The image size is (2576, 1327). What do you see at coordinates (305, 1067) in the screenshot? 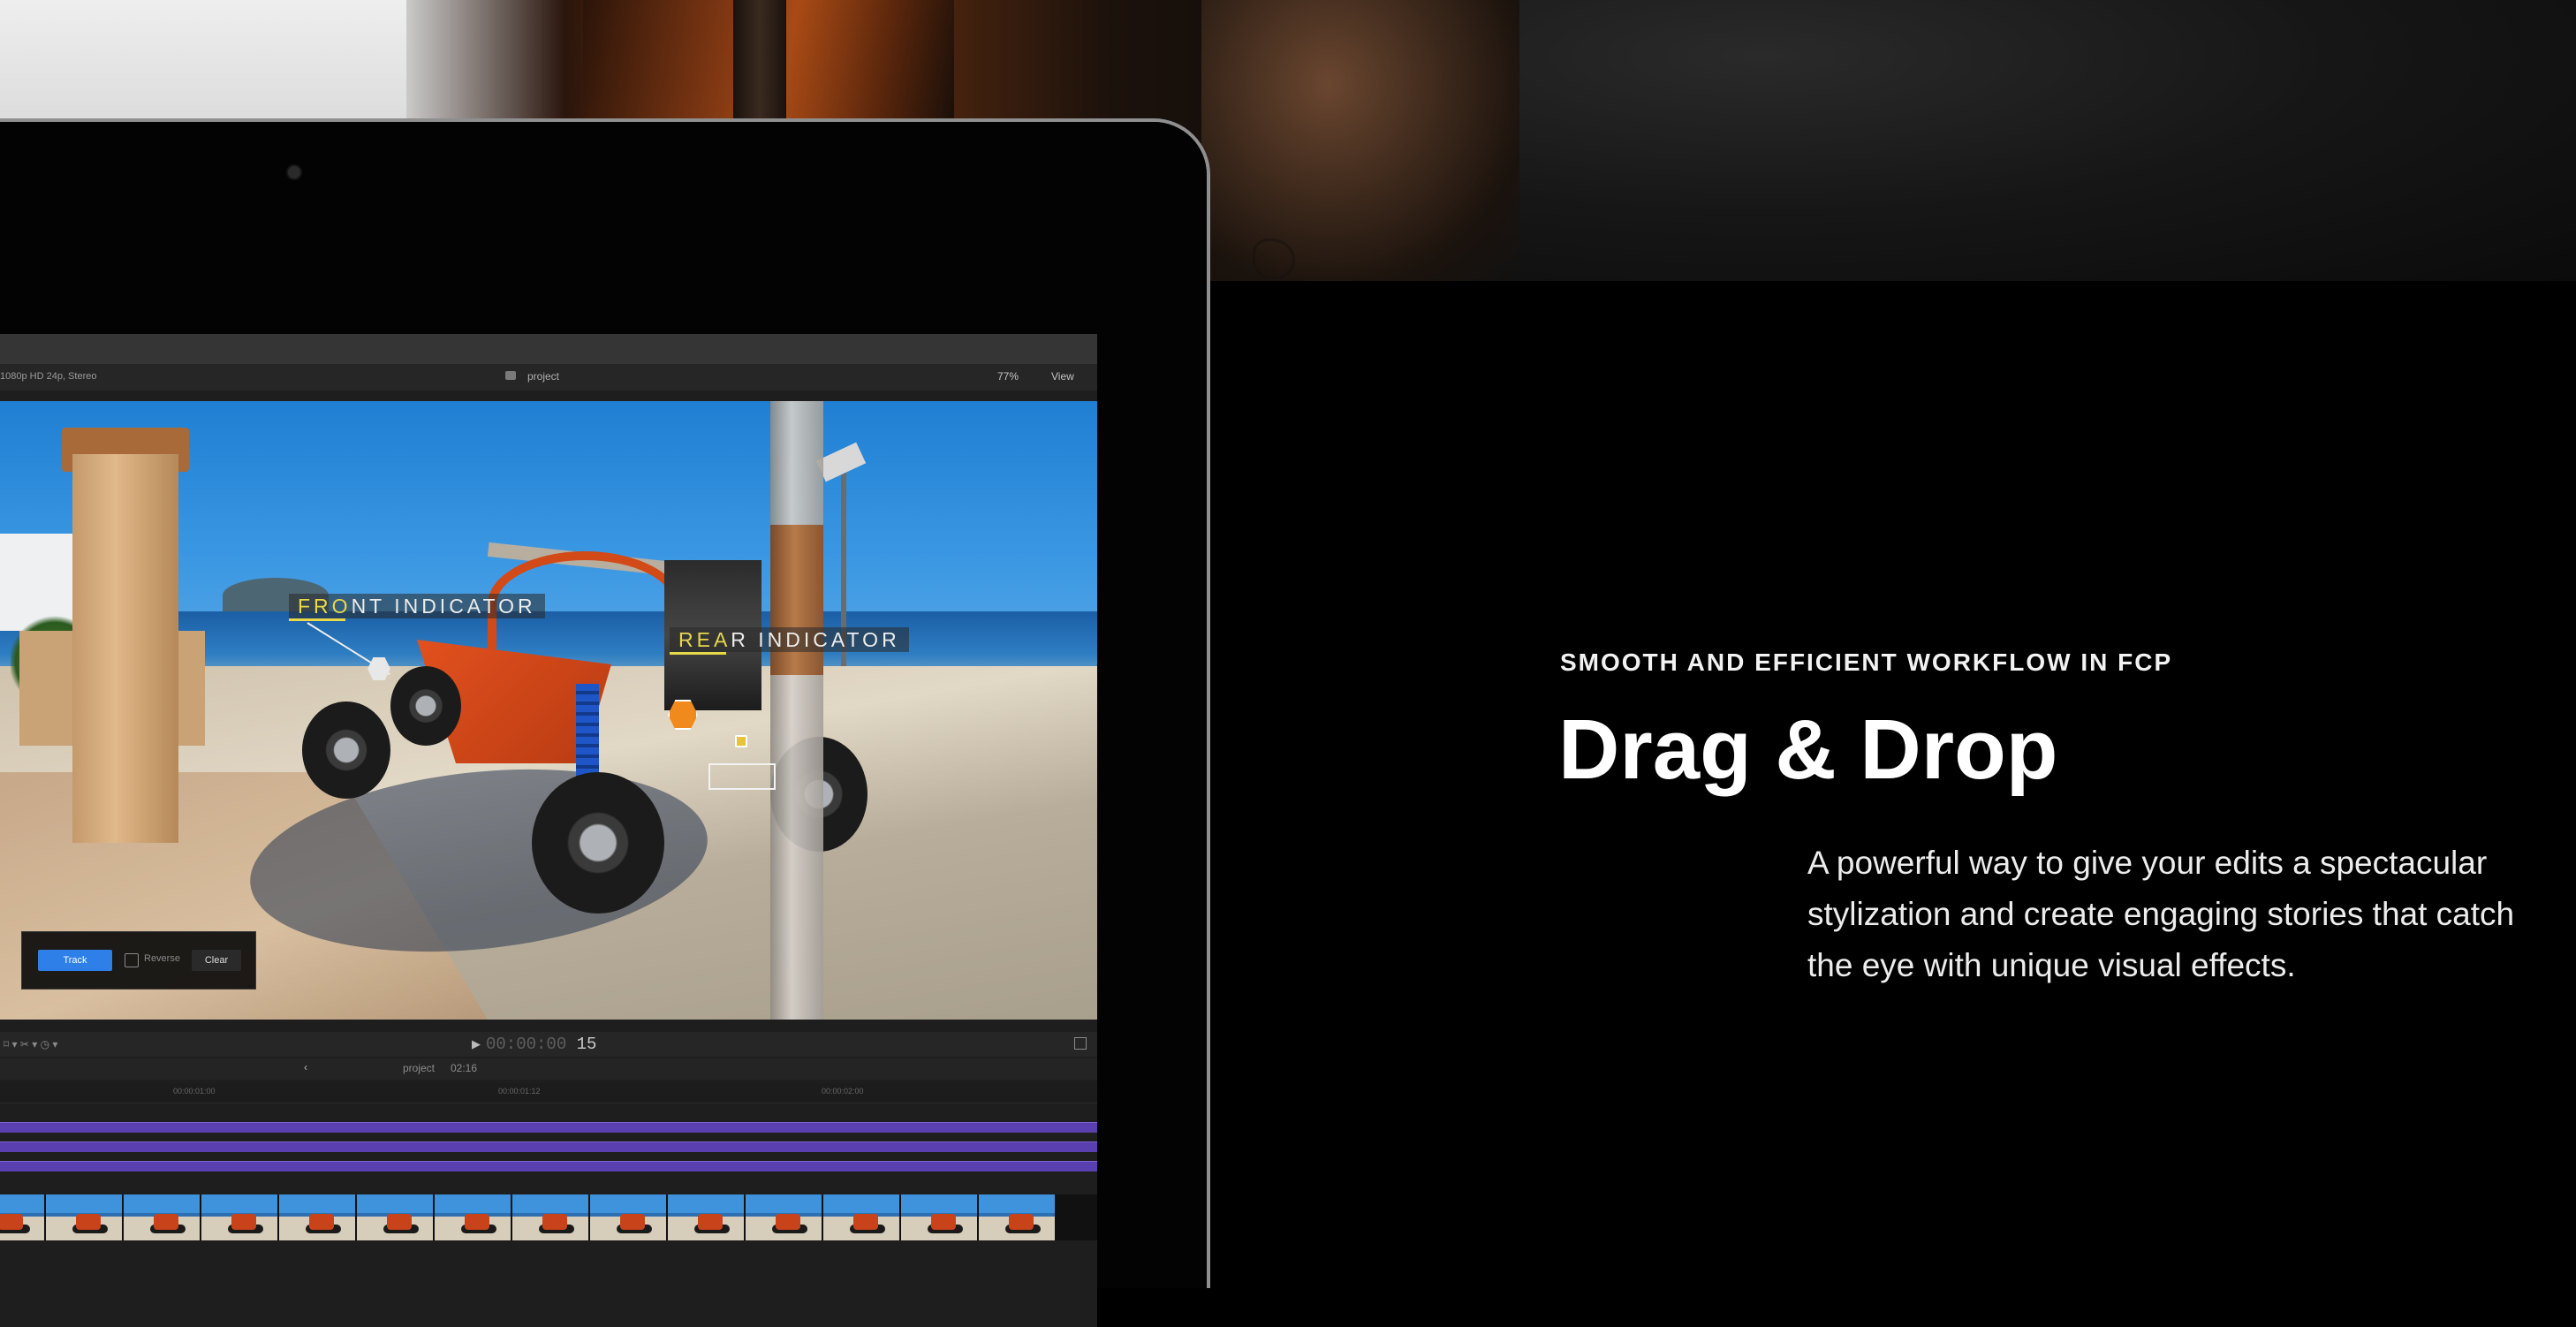
I see `back-chevron-icon: ‹` at bounding box center [305, 1067].